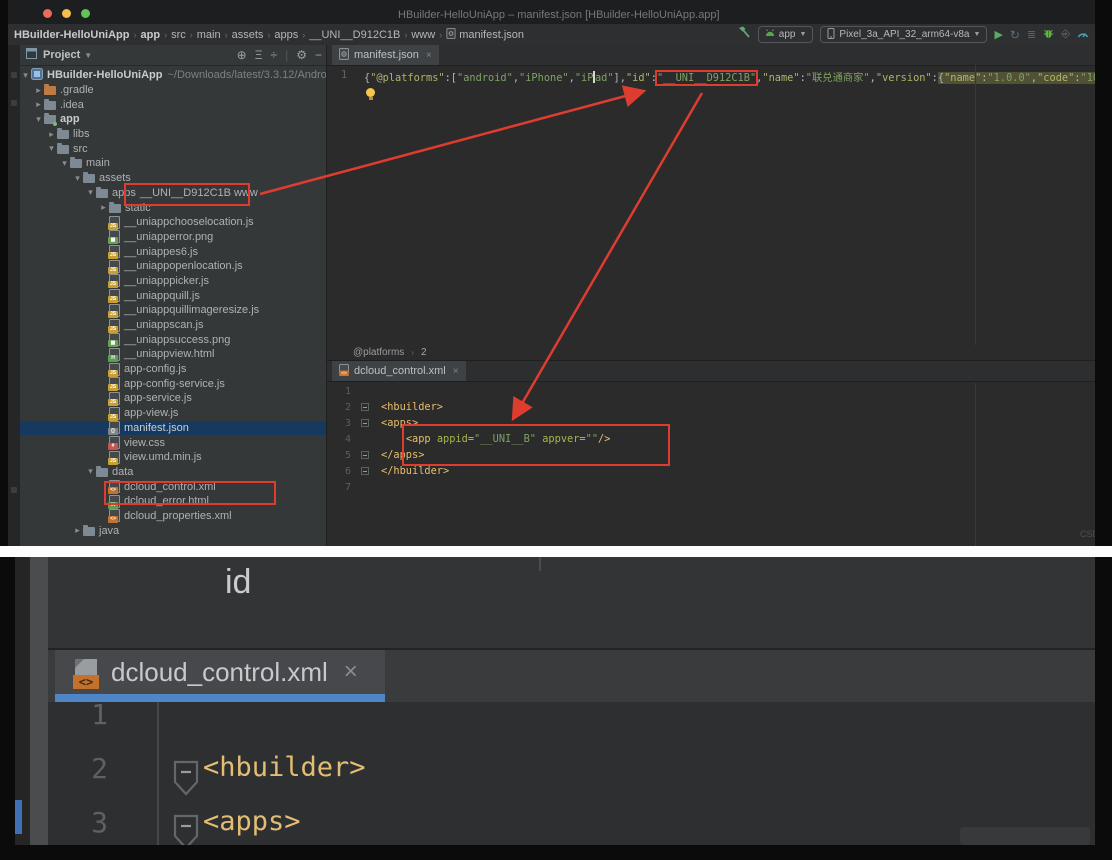 The height and width of the screenshot is (860, 1112). I want to click on project-panel-title: Project, so click(61, 55).